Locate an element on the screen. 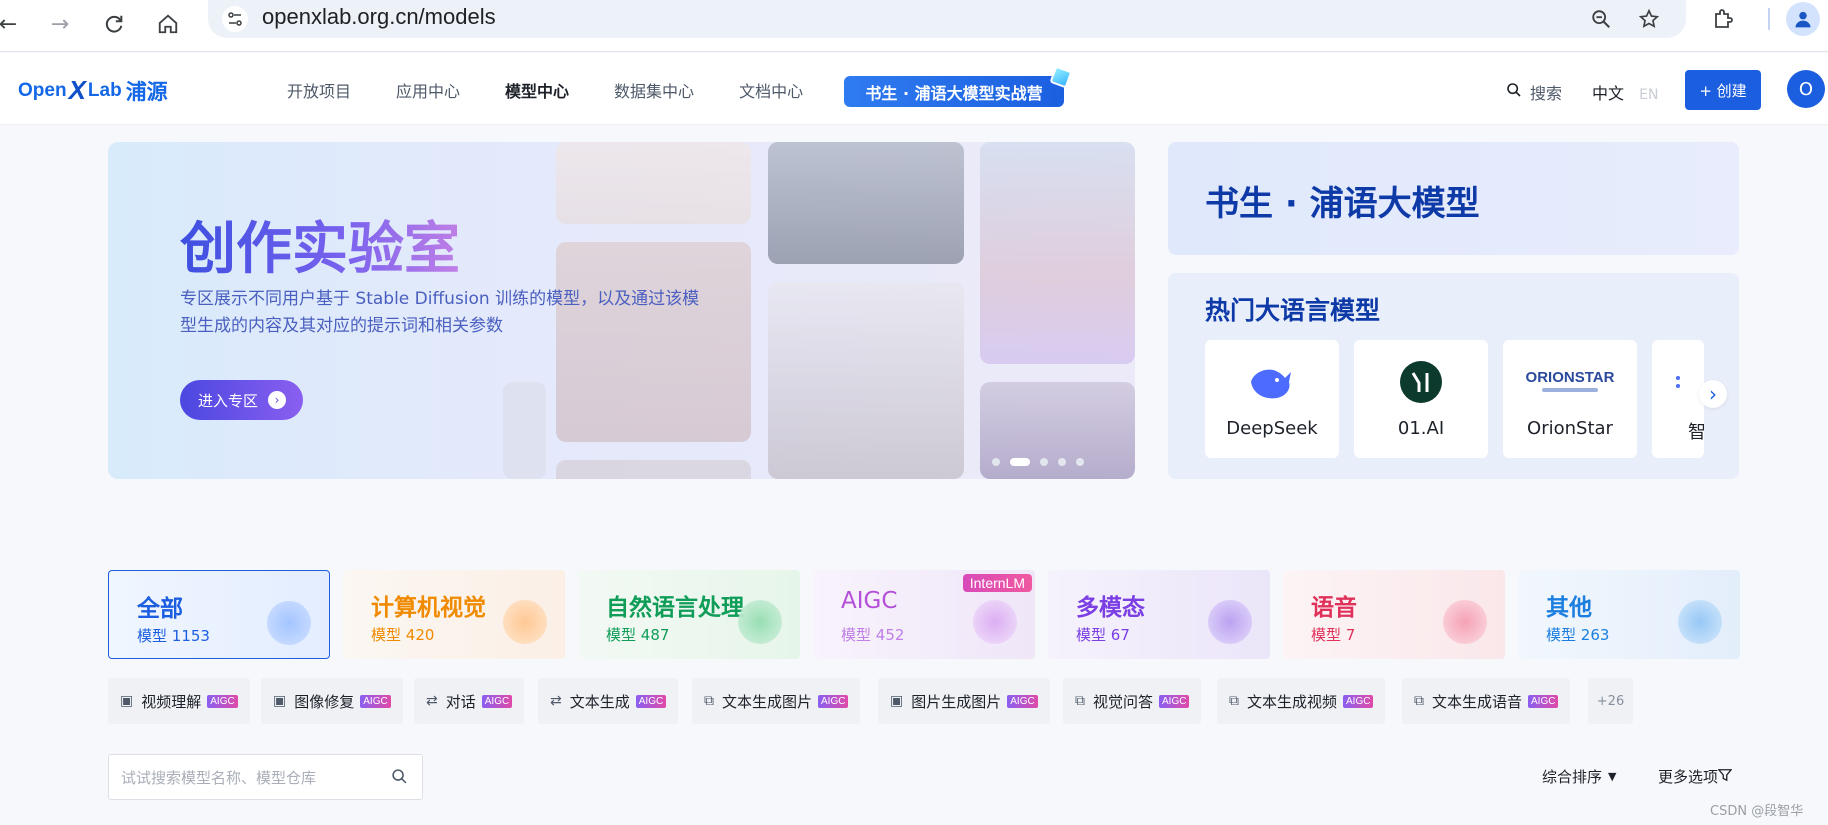  category-count: 模型 487 is located at coordinates (637, 634).